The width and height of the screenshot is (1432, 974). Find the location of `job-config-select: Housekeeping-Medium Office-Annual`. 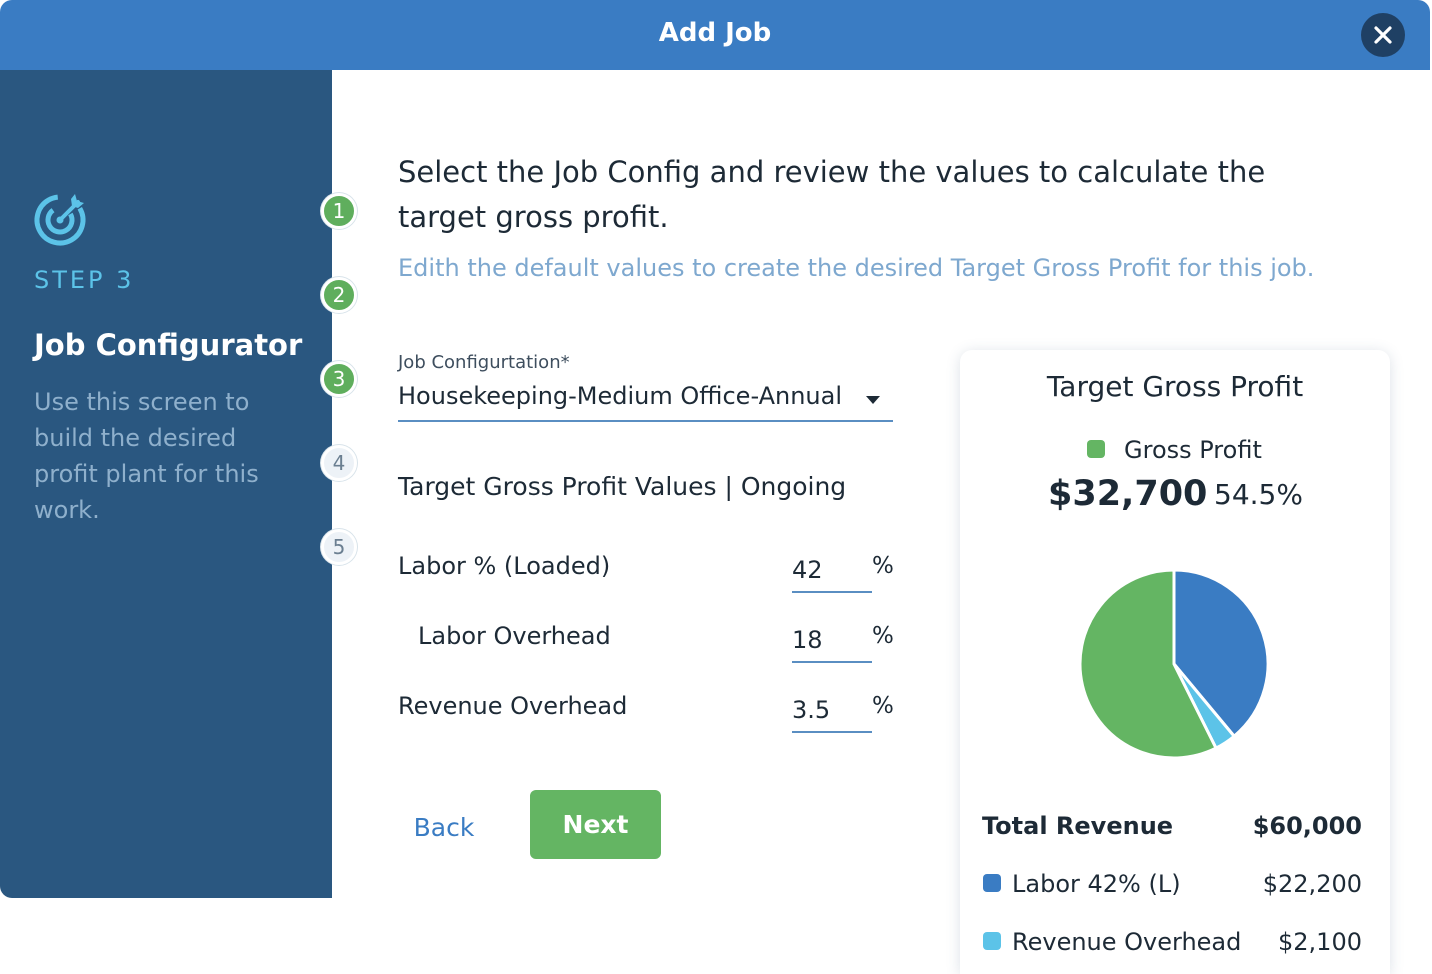

job-config-select: Housekeeping-Medium Office-Annual is located at coordinates (645, 400).